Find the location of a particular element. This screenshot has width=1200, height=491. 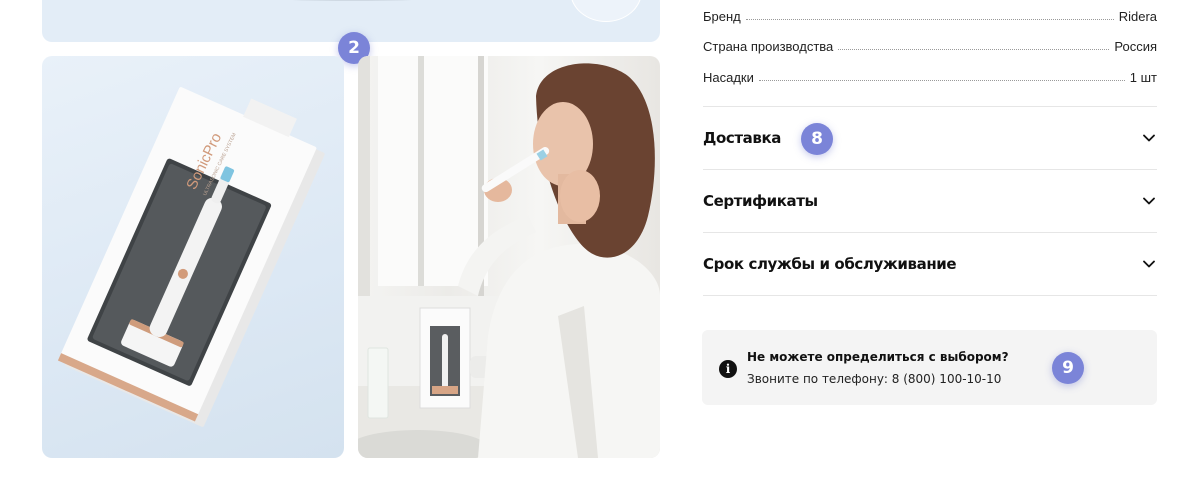

info-icon: i is located at coordinates (728, 369).